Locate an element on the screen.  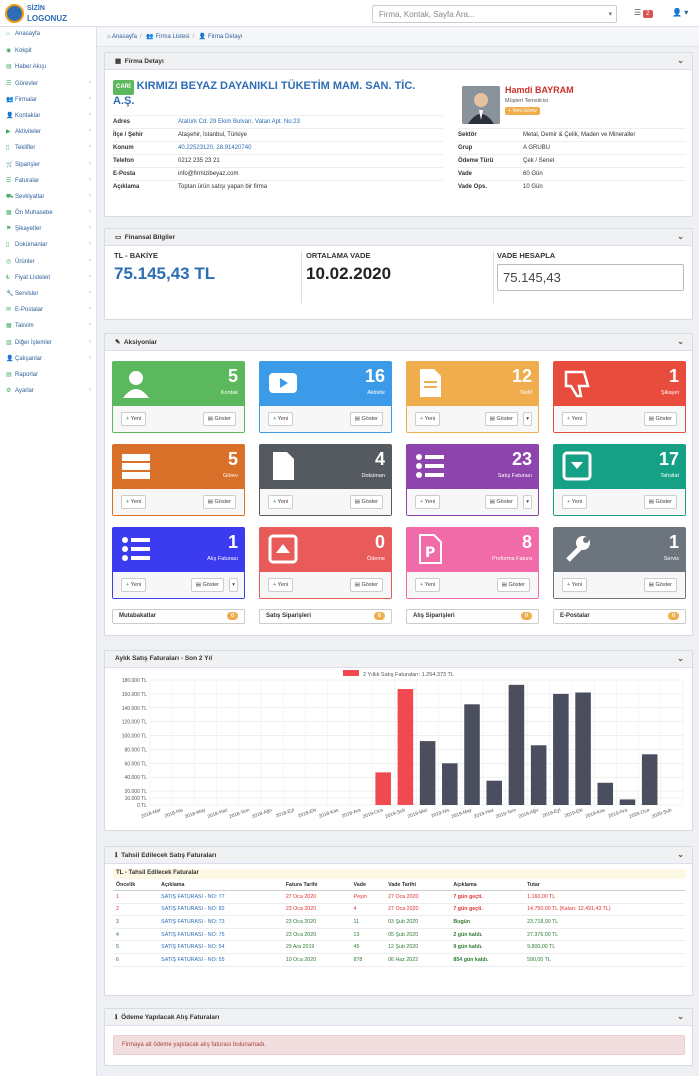
card-header: 1 Servis is located at coordinates (619, 550).